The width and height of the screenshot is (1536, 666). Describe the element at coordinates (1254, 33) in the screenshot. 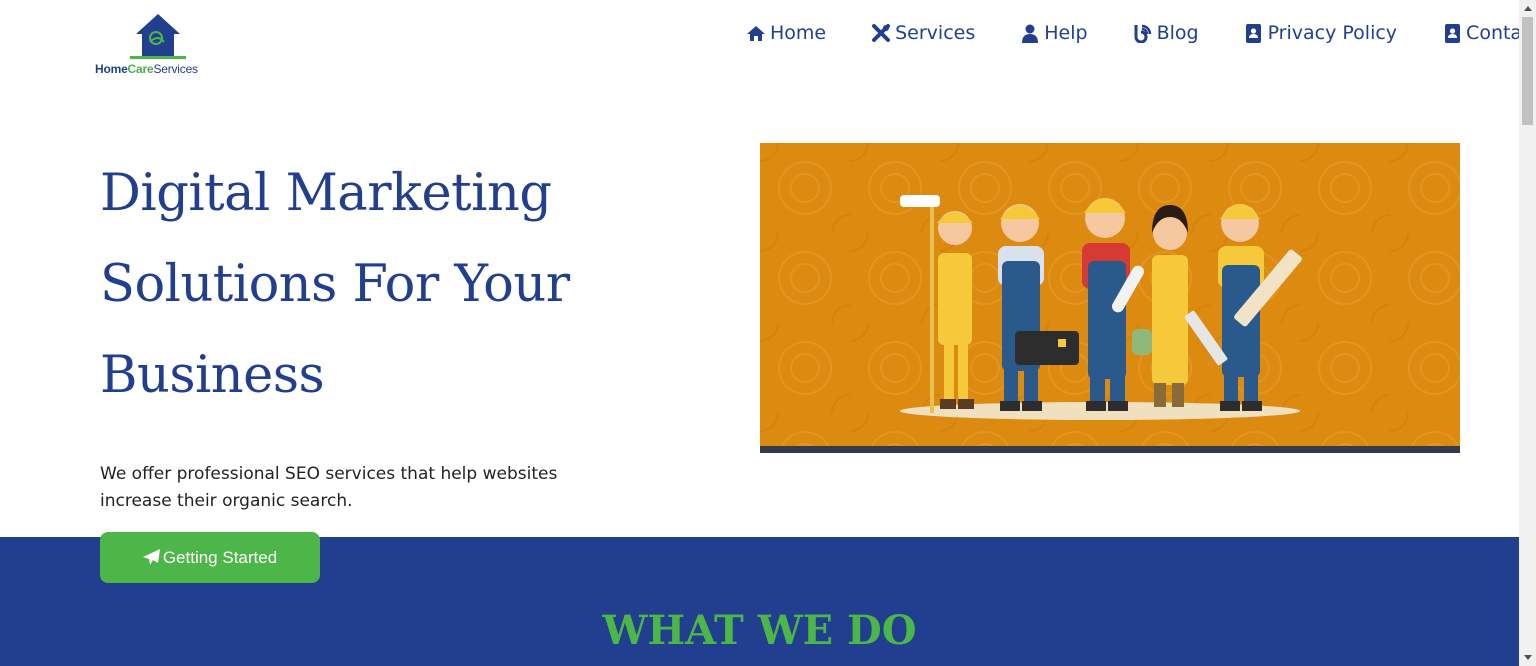

I see `contact-card-icon` at that location.